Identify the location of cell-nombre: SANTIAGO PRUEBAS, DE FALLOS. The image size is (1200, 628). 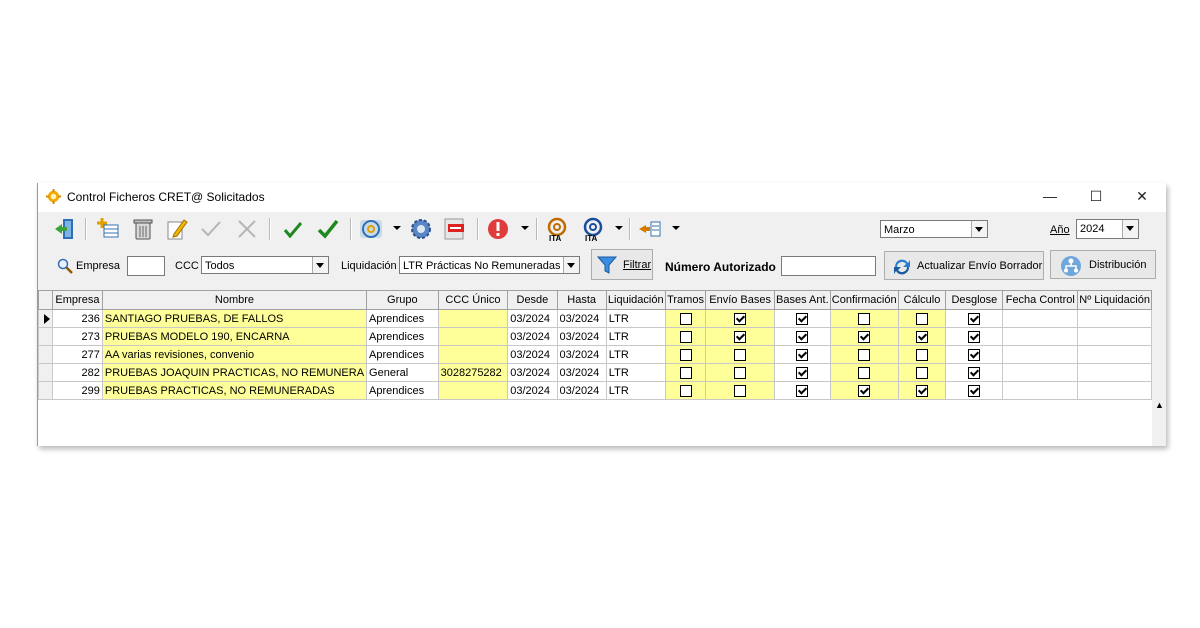
(234, 318).